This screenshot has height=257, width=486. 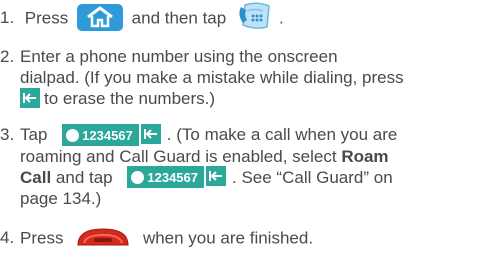 What do you see at coordinates (179, 18) in the screenshot?
I see `step-text: and then tap` at bounding box center [179, 18].